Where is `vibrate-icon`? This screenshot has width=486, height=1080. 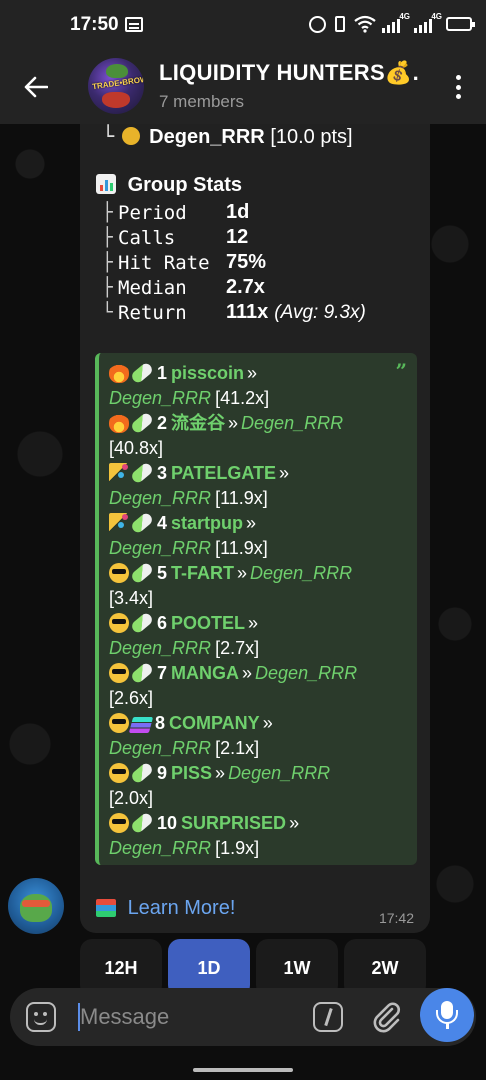 vibrate-icon is located at coordinates (340, 24).